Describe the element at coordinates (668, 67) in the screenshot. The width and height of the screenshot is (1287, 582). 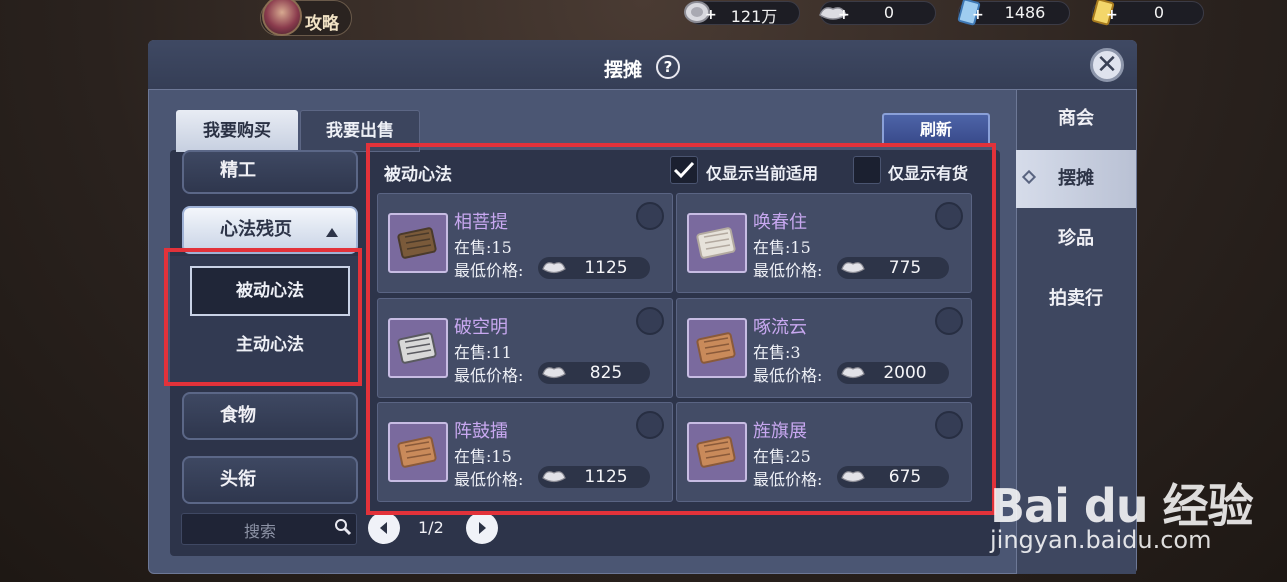
I see `help-icon: ?` at that location.